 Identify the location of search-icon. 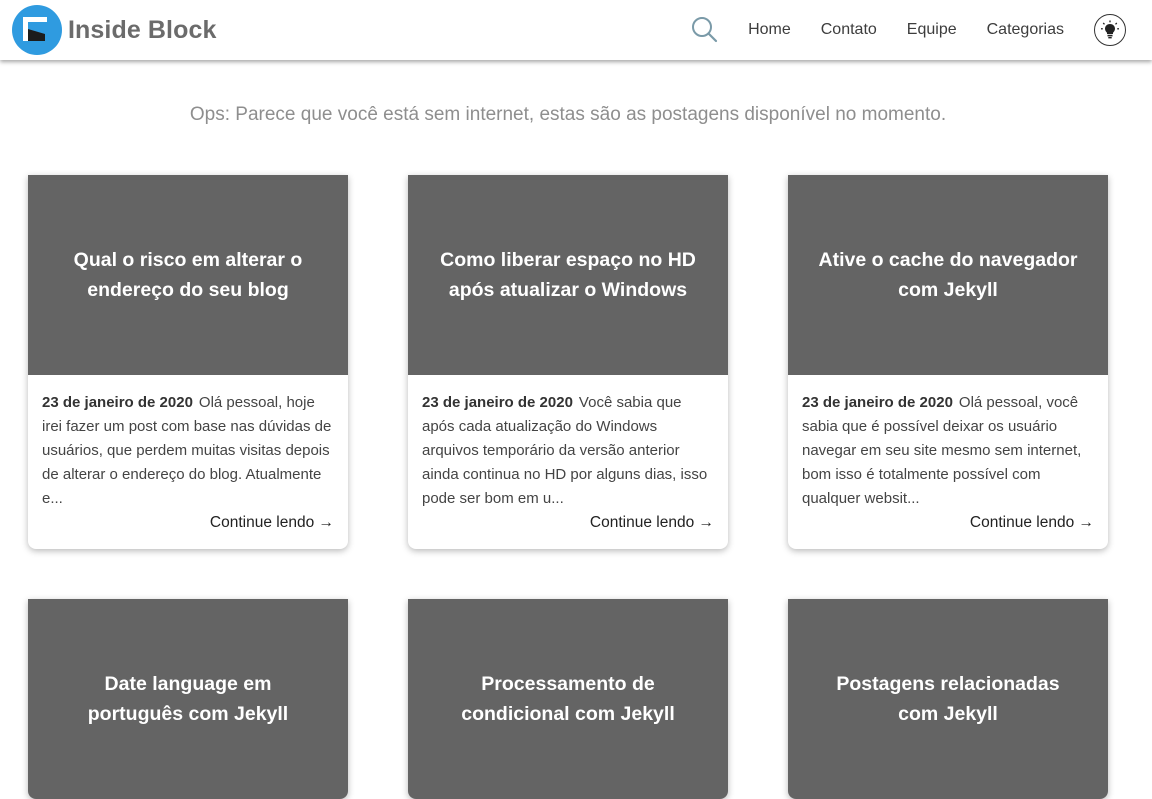
(705, 30).